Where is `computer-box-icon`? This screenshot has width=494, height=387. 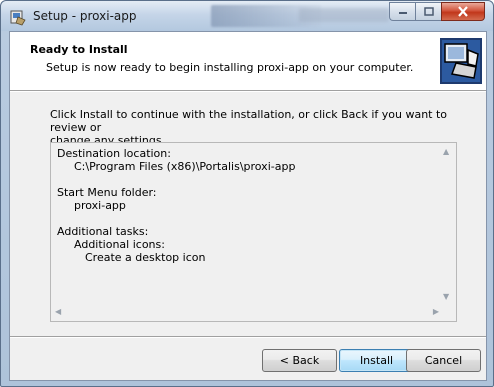
computer-box-icon is located at coordinates (461, 61).